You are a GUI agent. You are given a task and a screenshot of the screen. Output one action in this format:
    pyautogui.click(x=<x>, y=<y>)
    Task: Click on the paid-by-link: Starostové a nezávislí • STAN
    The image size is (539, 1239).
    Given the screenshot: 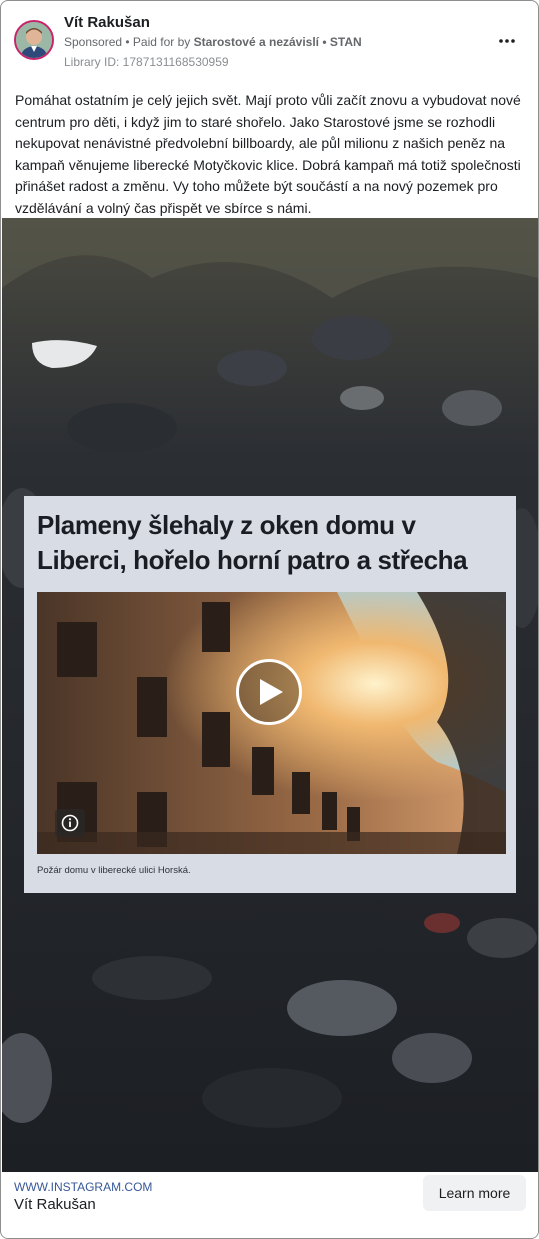 What is the action you would take?
    pyautogui.click(x=278, y=42)
    